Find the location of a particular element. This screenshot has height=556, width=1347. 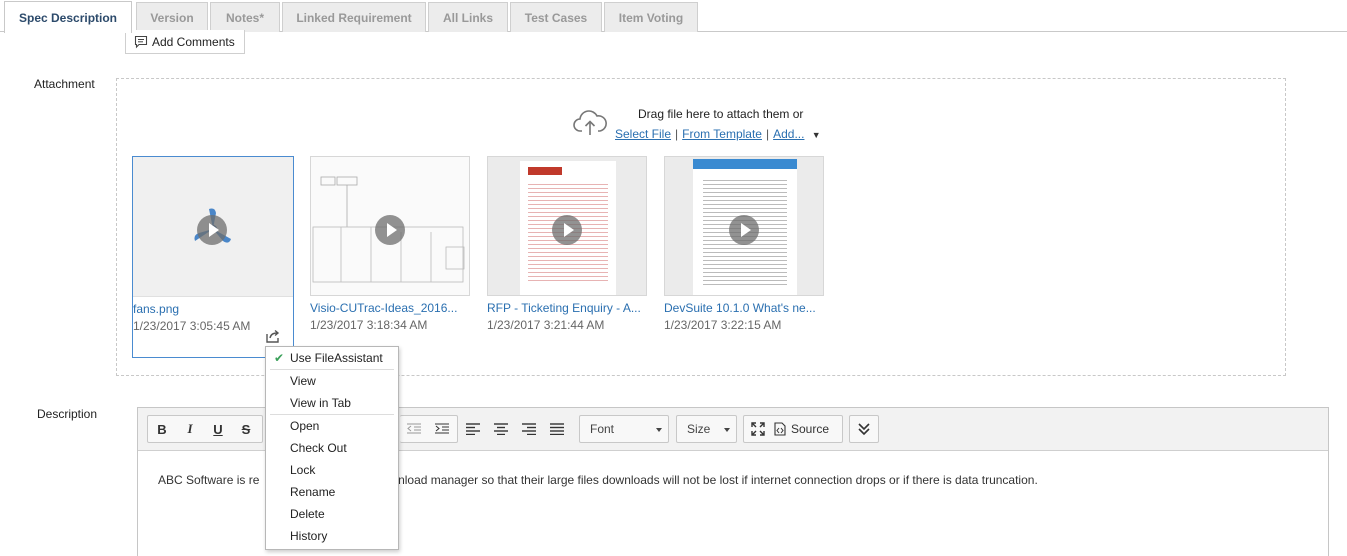

attachment-name: fans.png is located at coordinates (213, 309).